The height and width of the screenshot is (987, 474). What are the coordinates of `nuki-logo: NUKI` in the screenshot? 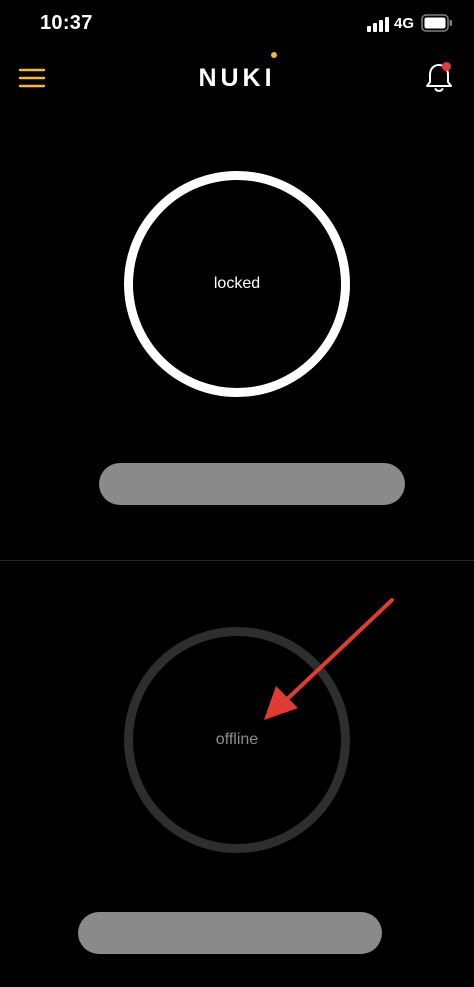 It's located at (237, 75).